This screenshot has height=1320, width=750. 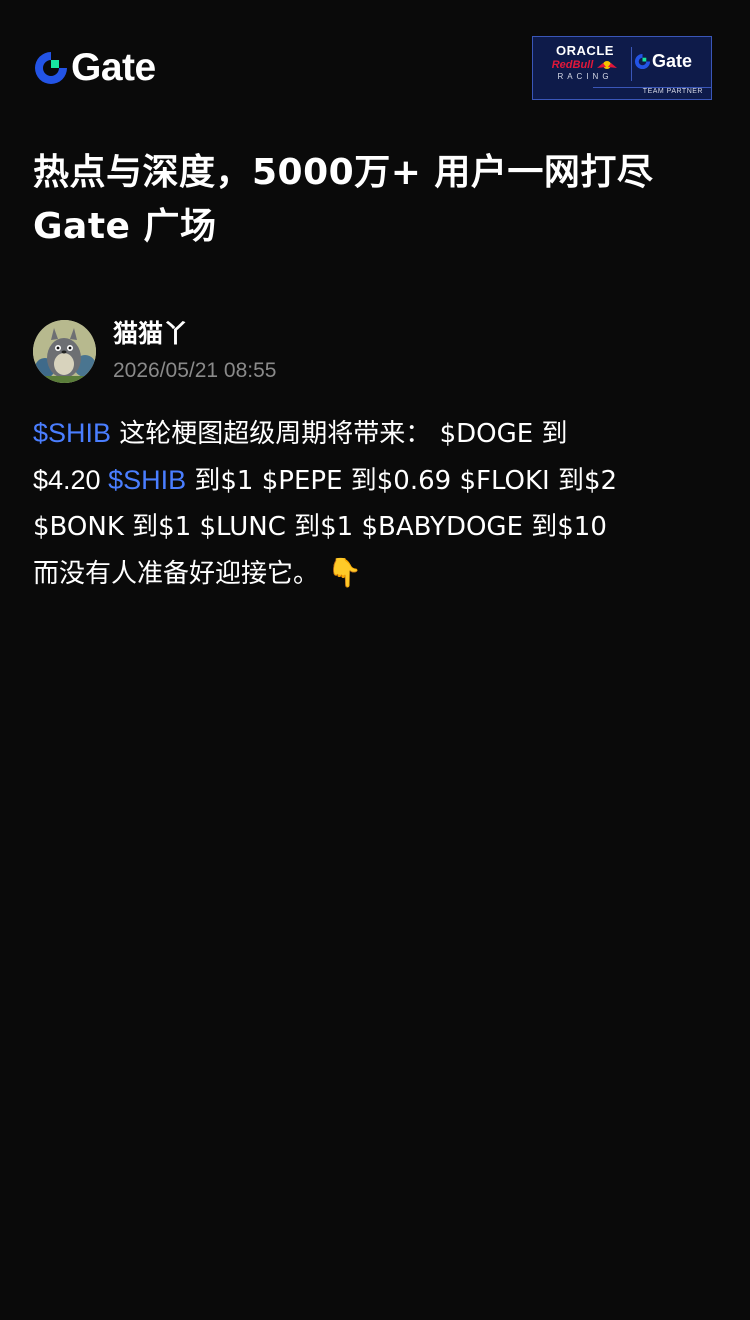 What do you see at coordinates (572, 65) in the screenshot?
I see `redbull-label: RedBull` at bounding box center [572, 65].